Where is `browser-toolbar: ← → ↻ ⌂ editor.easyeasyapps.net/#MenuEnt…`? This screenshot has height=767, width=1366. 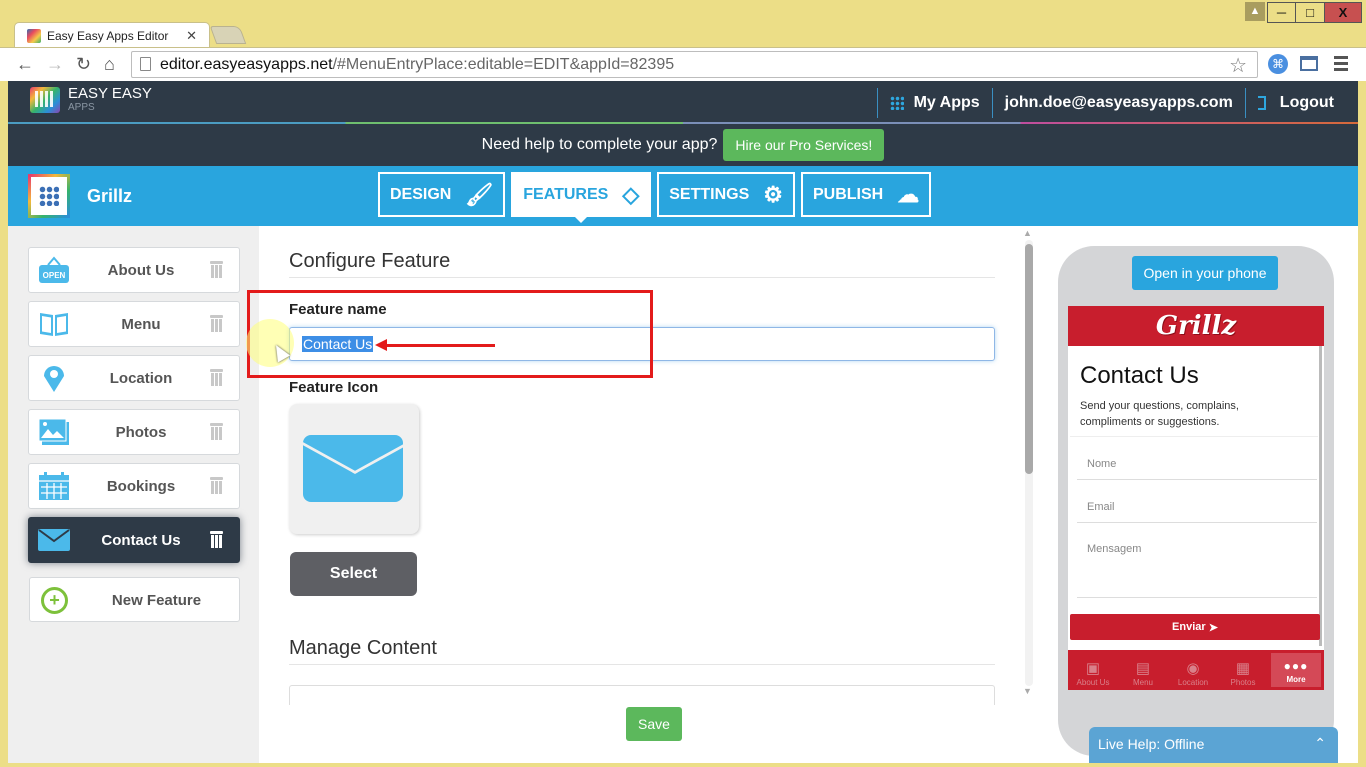 browser-toolbar: ← → ↻ ⌂ editor.easyeasyapps.net/#MenuEnt… is located at coordinates (683, 64).